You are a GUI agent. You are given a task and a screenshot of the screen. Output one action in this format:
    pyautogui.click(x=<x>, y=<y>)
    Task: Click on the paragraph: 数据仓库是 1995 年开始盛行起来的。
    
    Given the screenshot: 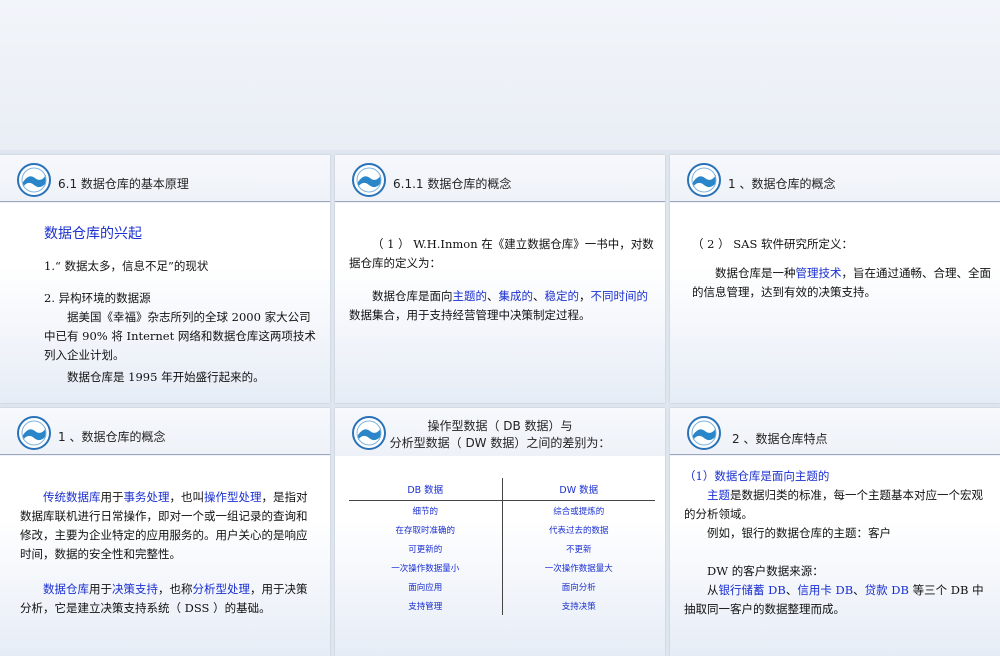 What is the action you would take?
    pyautogui.click(x=166, y=377)
    